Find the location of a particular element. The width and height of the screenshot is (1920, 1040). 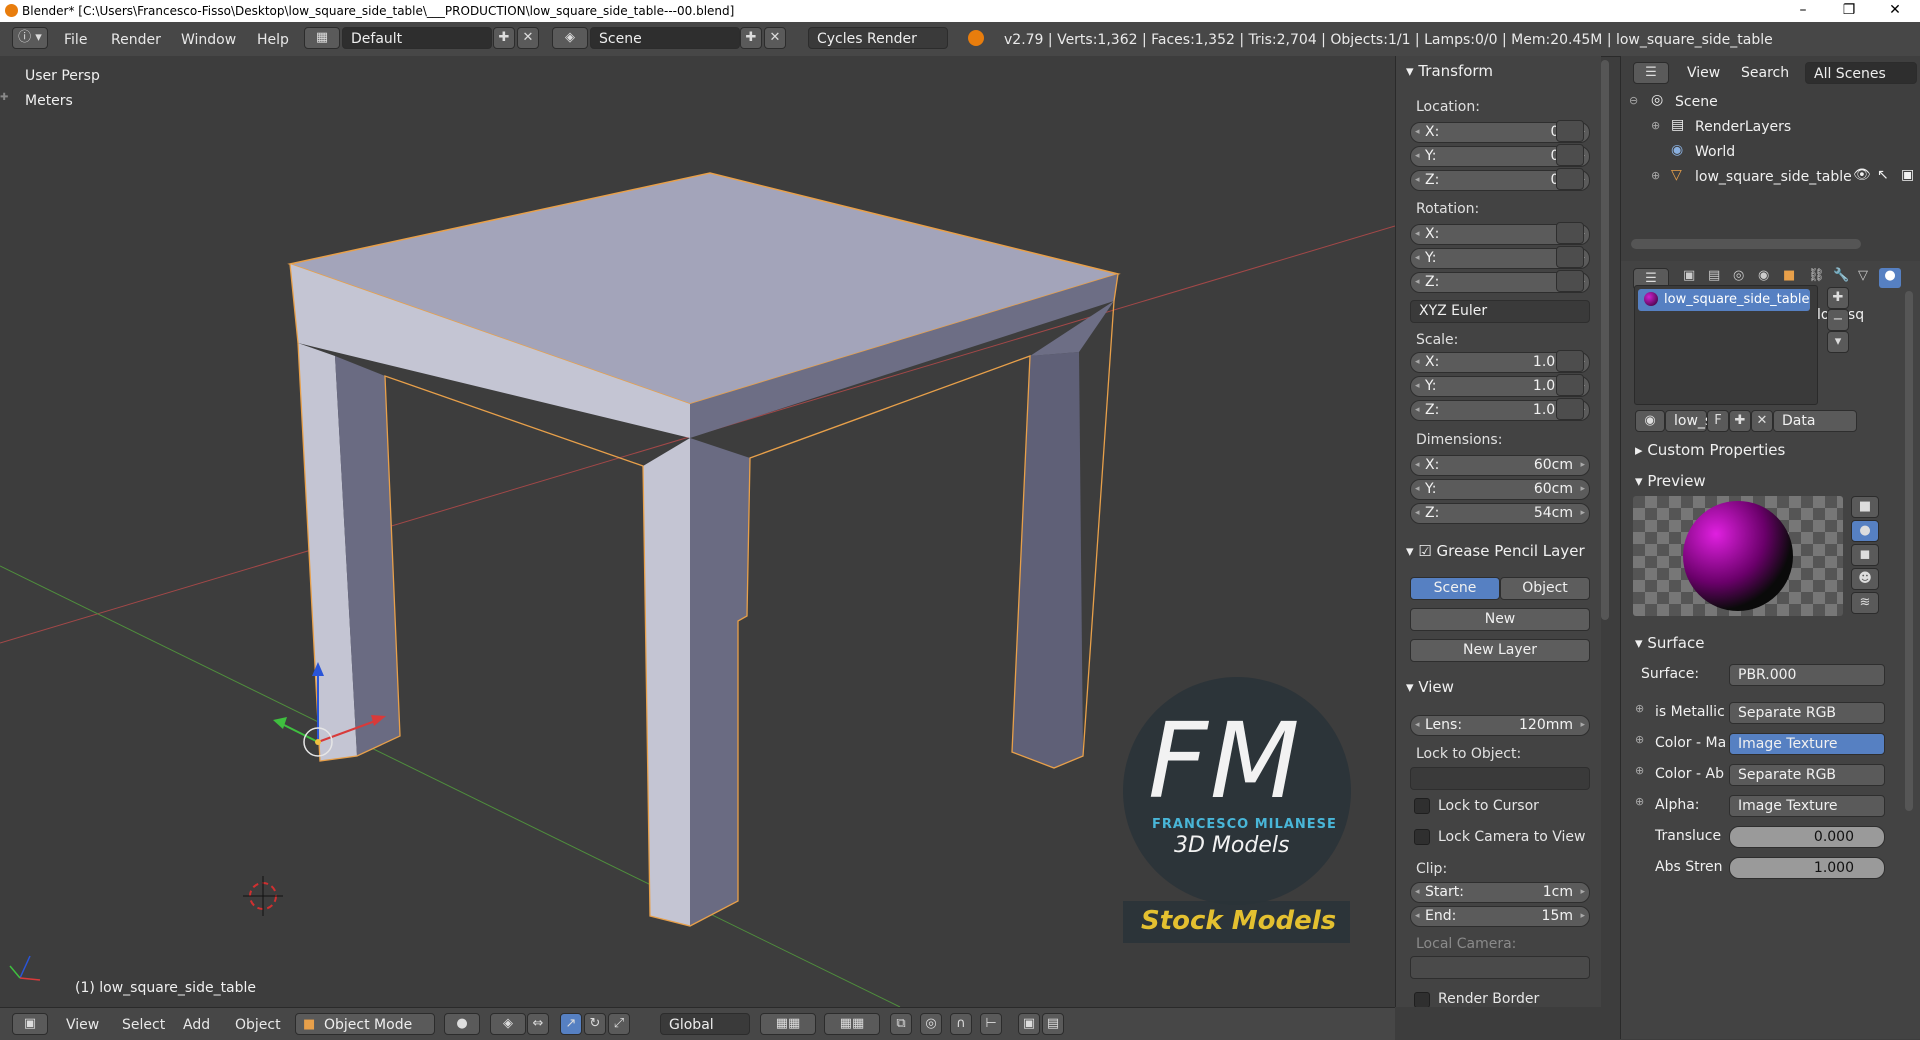

modifiers-tab-icon: 🔧 is located at coordinates (1841, 275).